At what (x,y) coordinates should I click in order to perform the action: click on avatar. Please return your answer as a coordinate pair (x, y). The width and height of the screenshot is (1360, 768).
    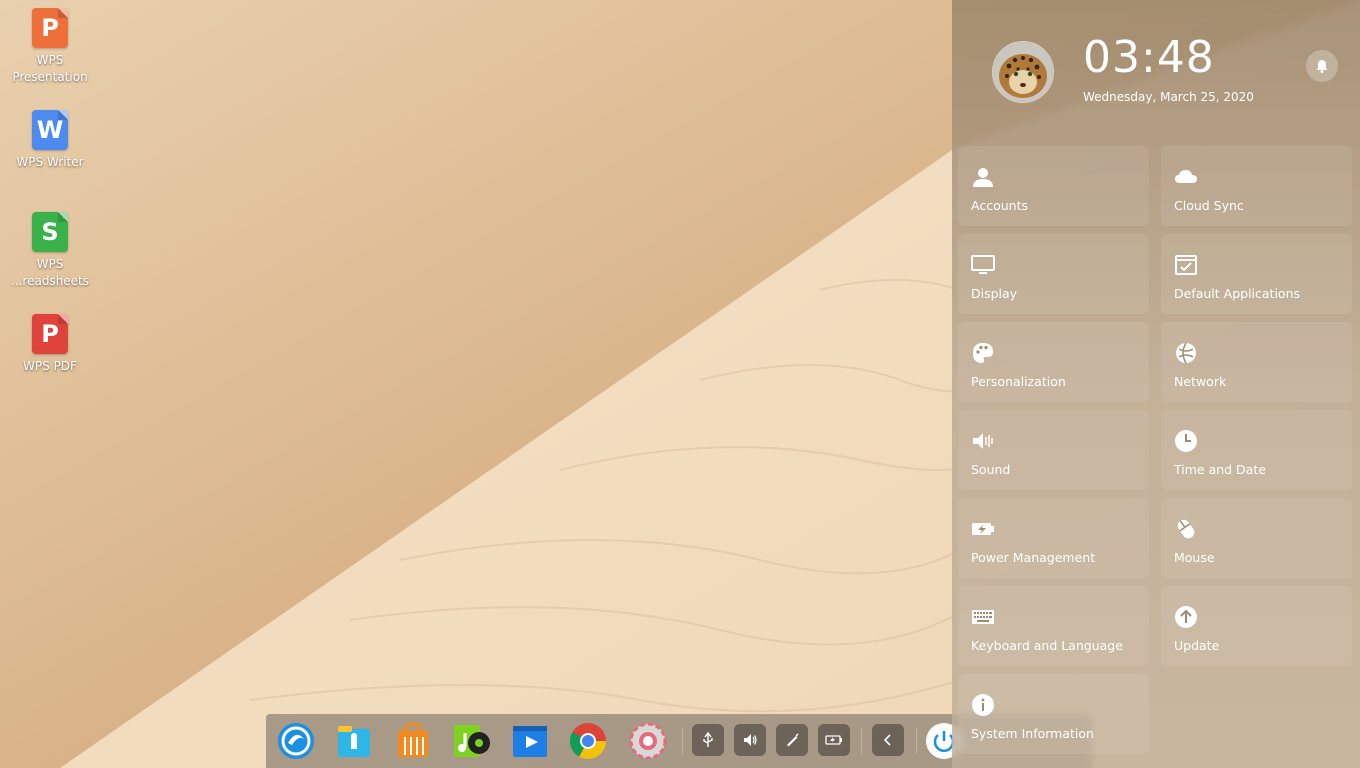
    Looking at the image, I should click on (1023, 72).